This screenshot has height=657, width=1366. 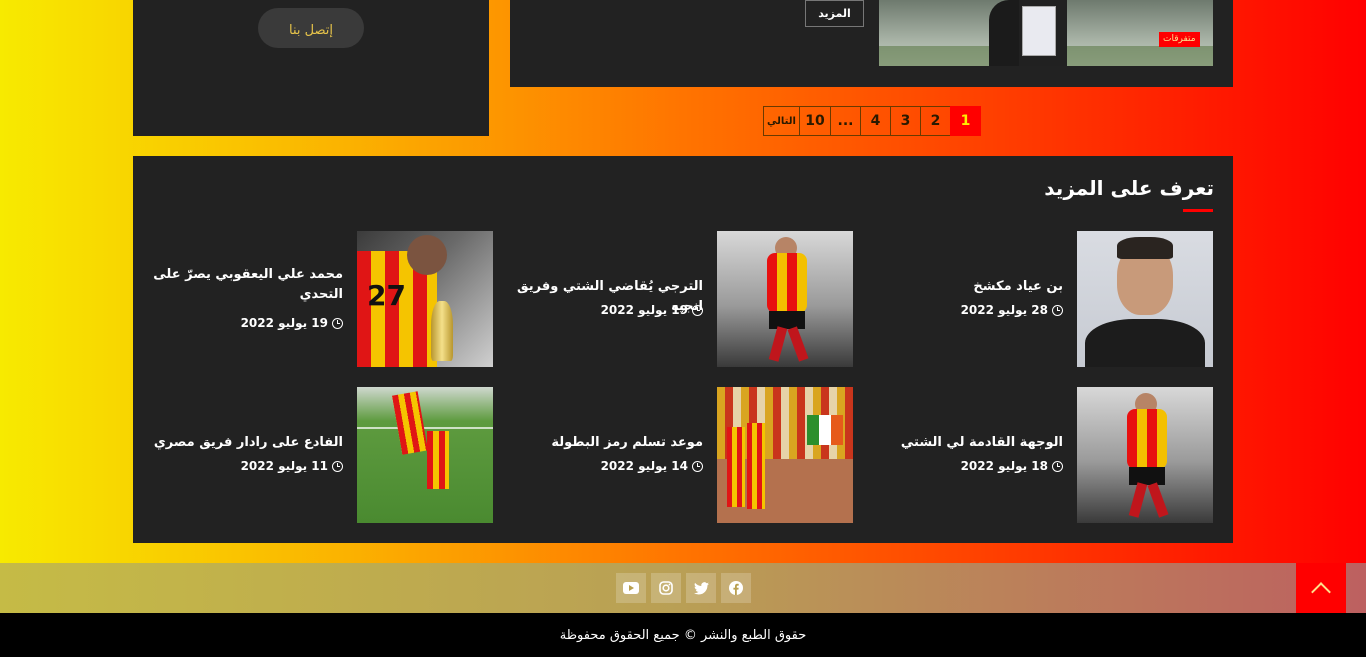 What do you see at coordinates (1004, 310) in the screenshot?
I see `article-date-text: 28 يوليو 2022` at bounding box center [1004, 310].